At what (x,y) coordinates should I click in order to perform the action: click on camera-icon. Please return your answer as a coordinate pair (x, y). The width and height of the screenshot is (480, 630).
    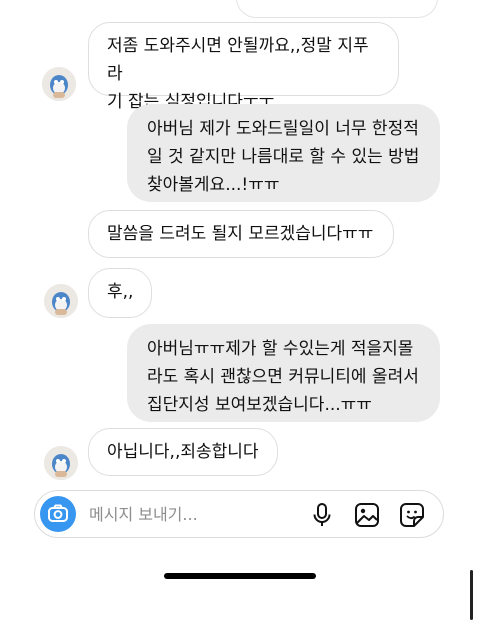
    Looking at the image, I should click on (58, 513).